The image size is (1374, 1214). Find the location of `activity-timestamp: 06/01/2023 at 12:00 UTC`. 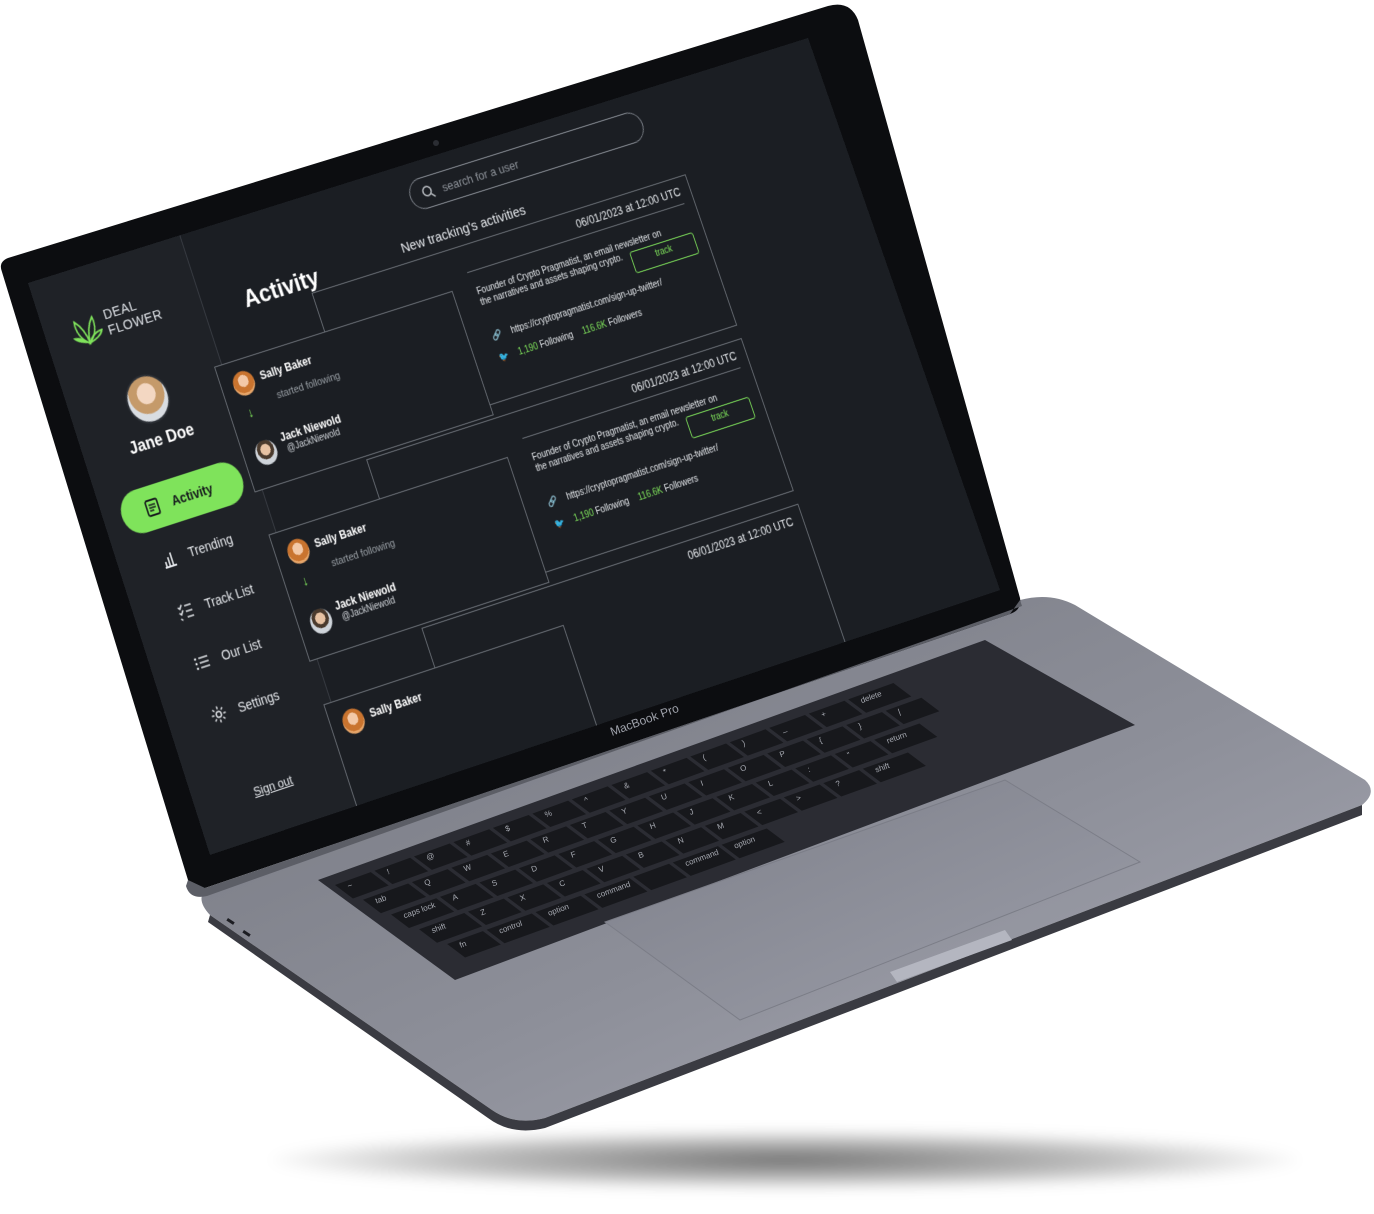

activity-timestamp: 06/01/2023 at 12:00 UTC is located at coordinates (740, 538).